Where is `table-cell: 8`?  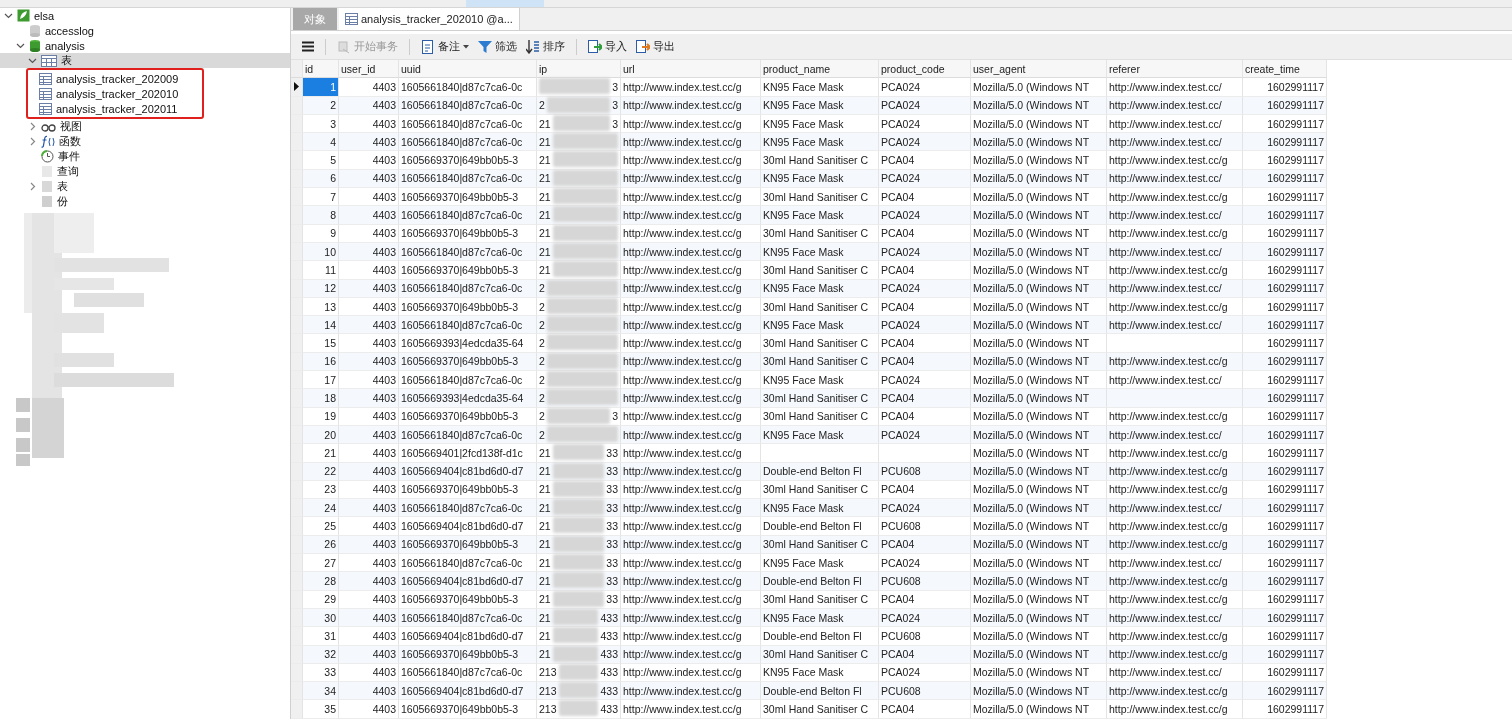 table-cell: 8 is located at coordinates (321, 215).